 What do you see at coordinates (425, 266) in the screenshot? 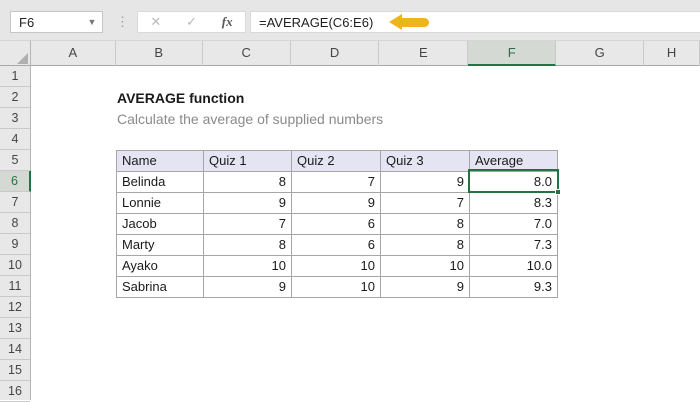
I see `cell-e10: 10` at bounding box center [425, 266].